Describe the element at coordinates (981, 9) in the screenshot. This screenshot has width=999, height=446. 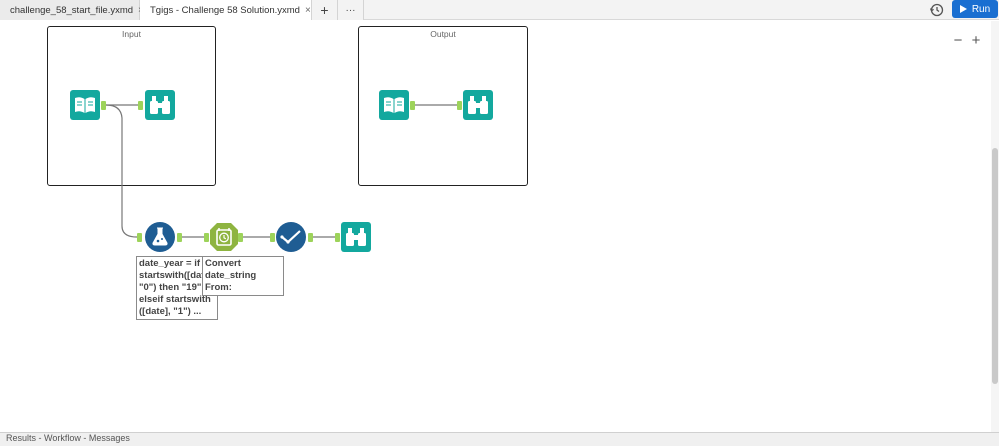
I see `run-label: Run` at that location.